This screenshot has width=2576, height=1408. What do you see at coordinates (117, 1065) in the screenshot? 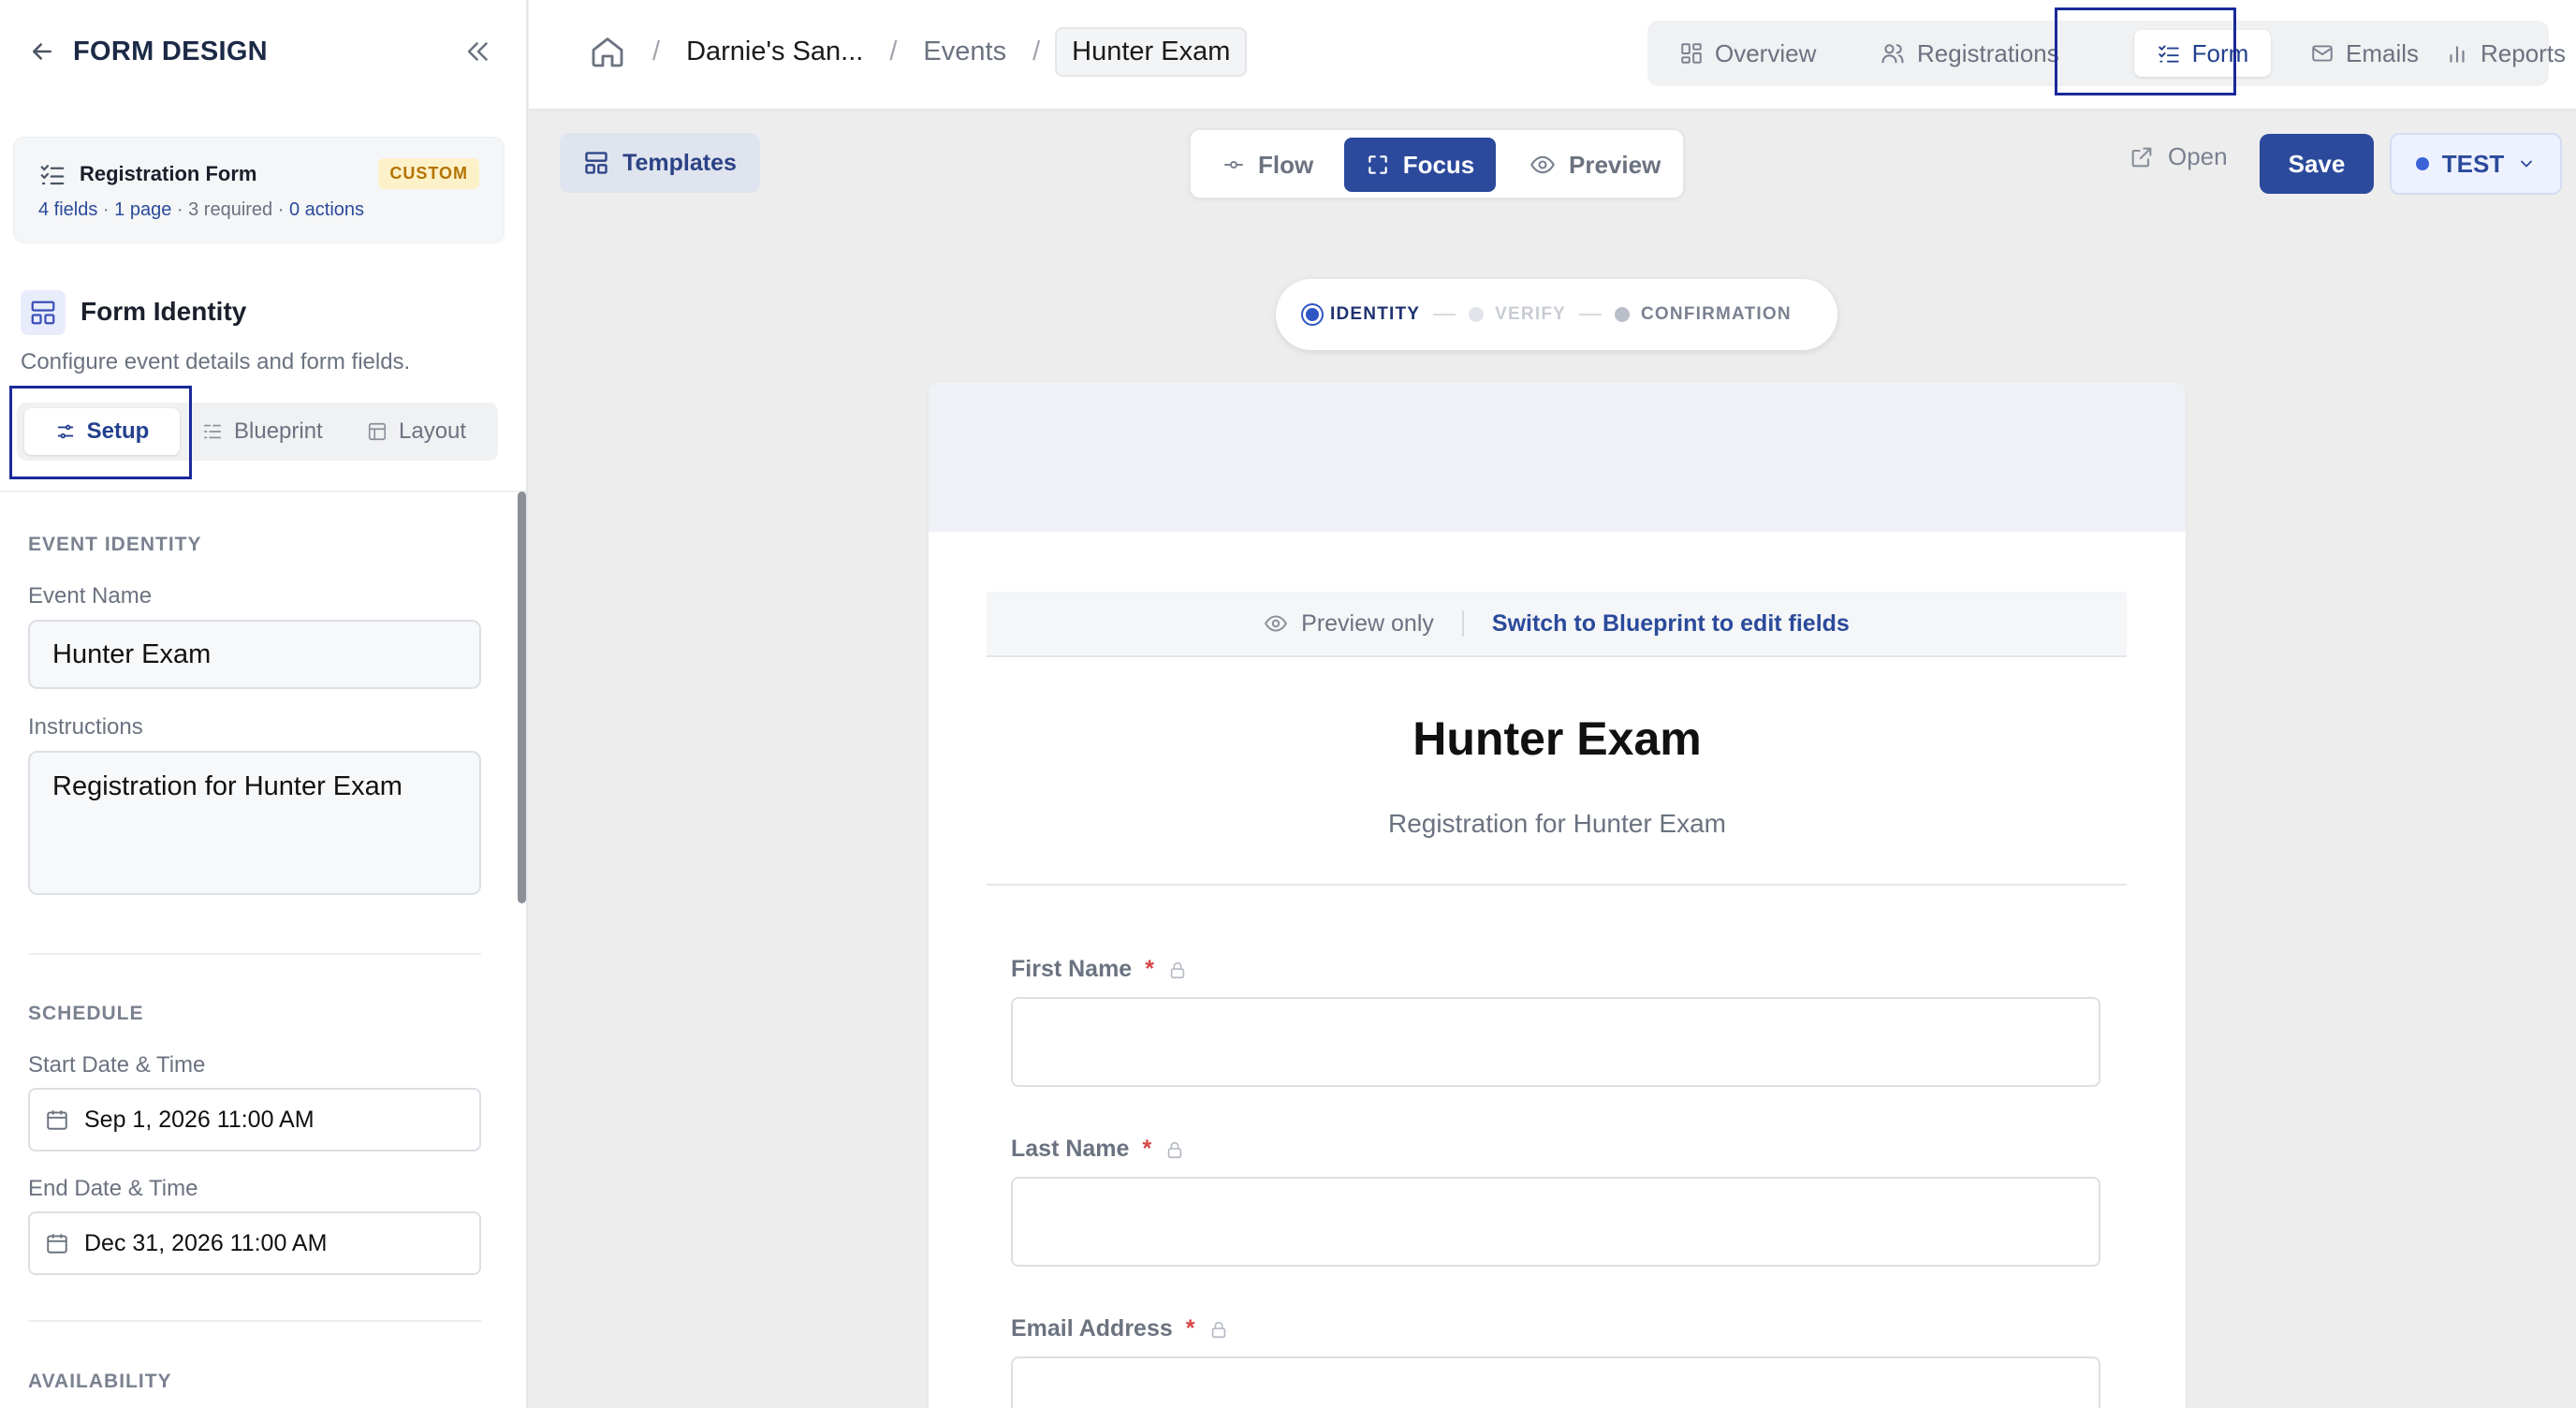
I see `start-date-label: Start Date & Time` at bounding box center [117, 1065].